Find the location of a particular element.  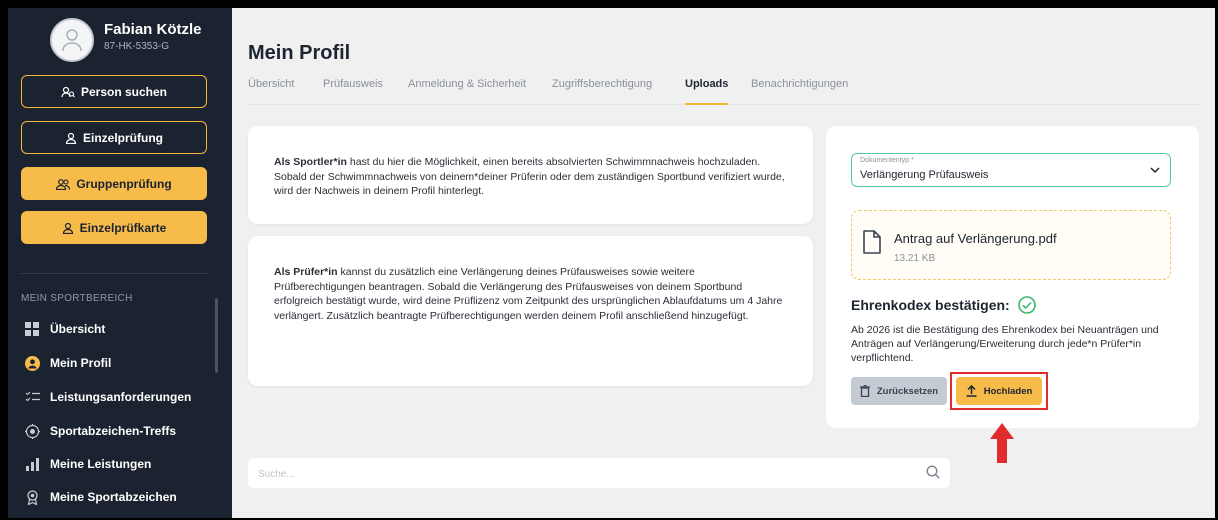

tab-benachrichtigungen: Benachrichtigungen is located at coordinates (799, 91).